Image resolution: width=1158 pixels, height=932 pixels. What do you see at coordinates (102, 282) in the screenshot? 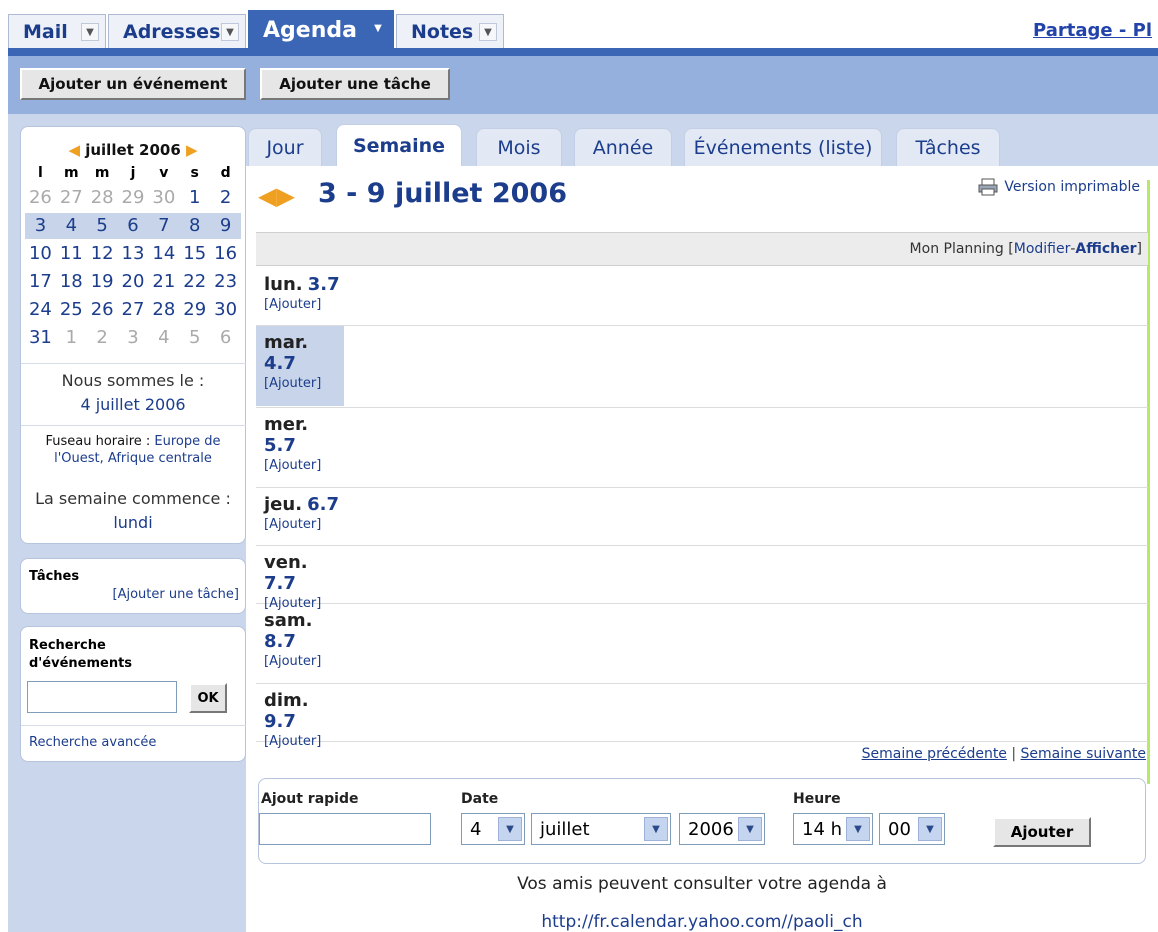
I see `calendar-day: 19` at bounding box center [102, 282].